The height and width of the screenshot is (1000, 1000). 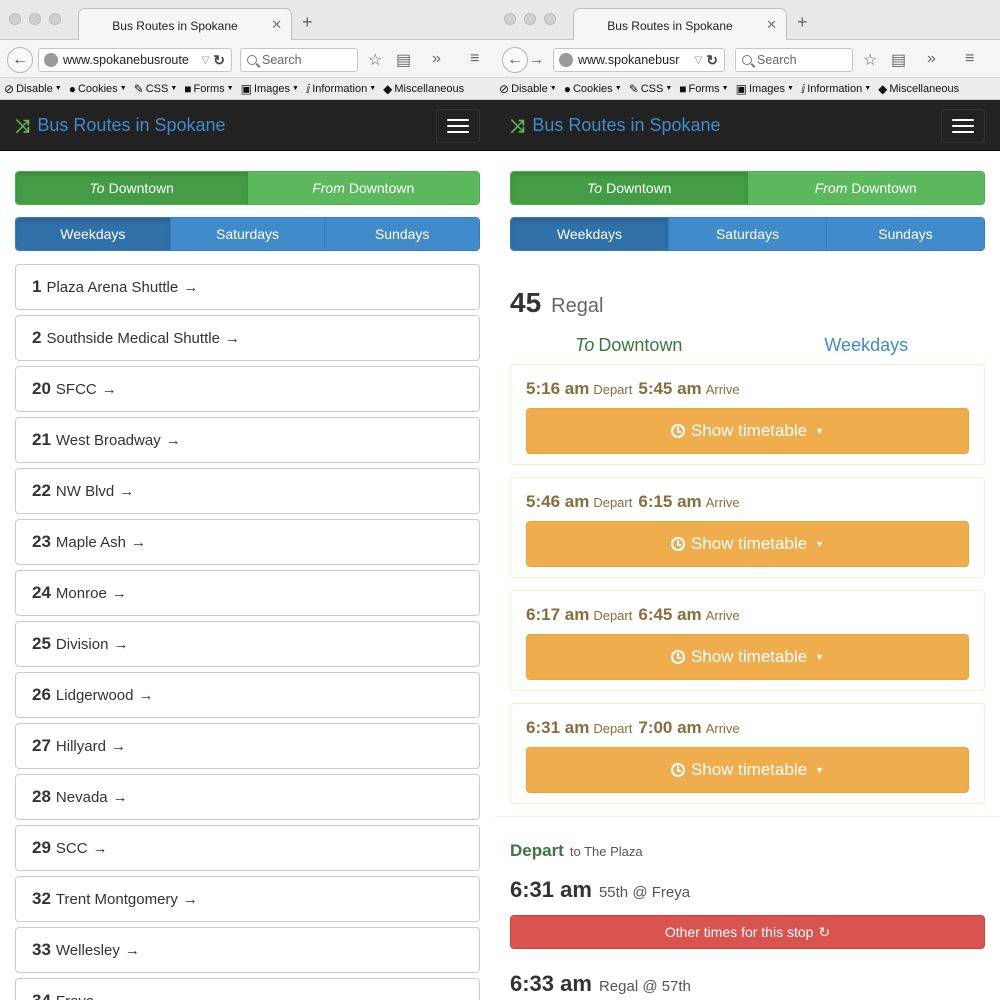 I want to click on route-item: 28 Nevada →, so click(x=247, y=797).